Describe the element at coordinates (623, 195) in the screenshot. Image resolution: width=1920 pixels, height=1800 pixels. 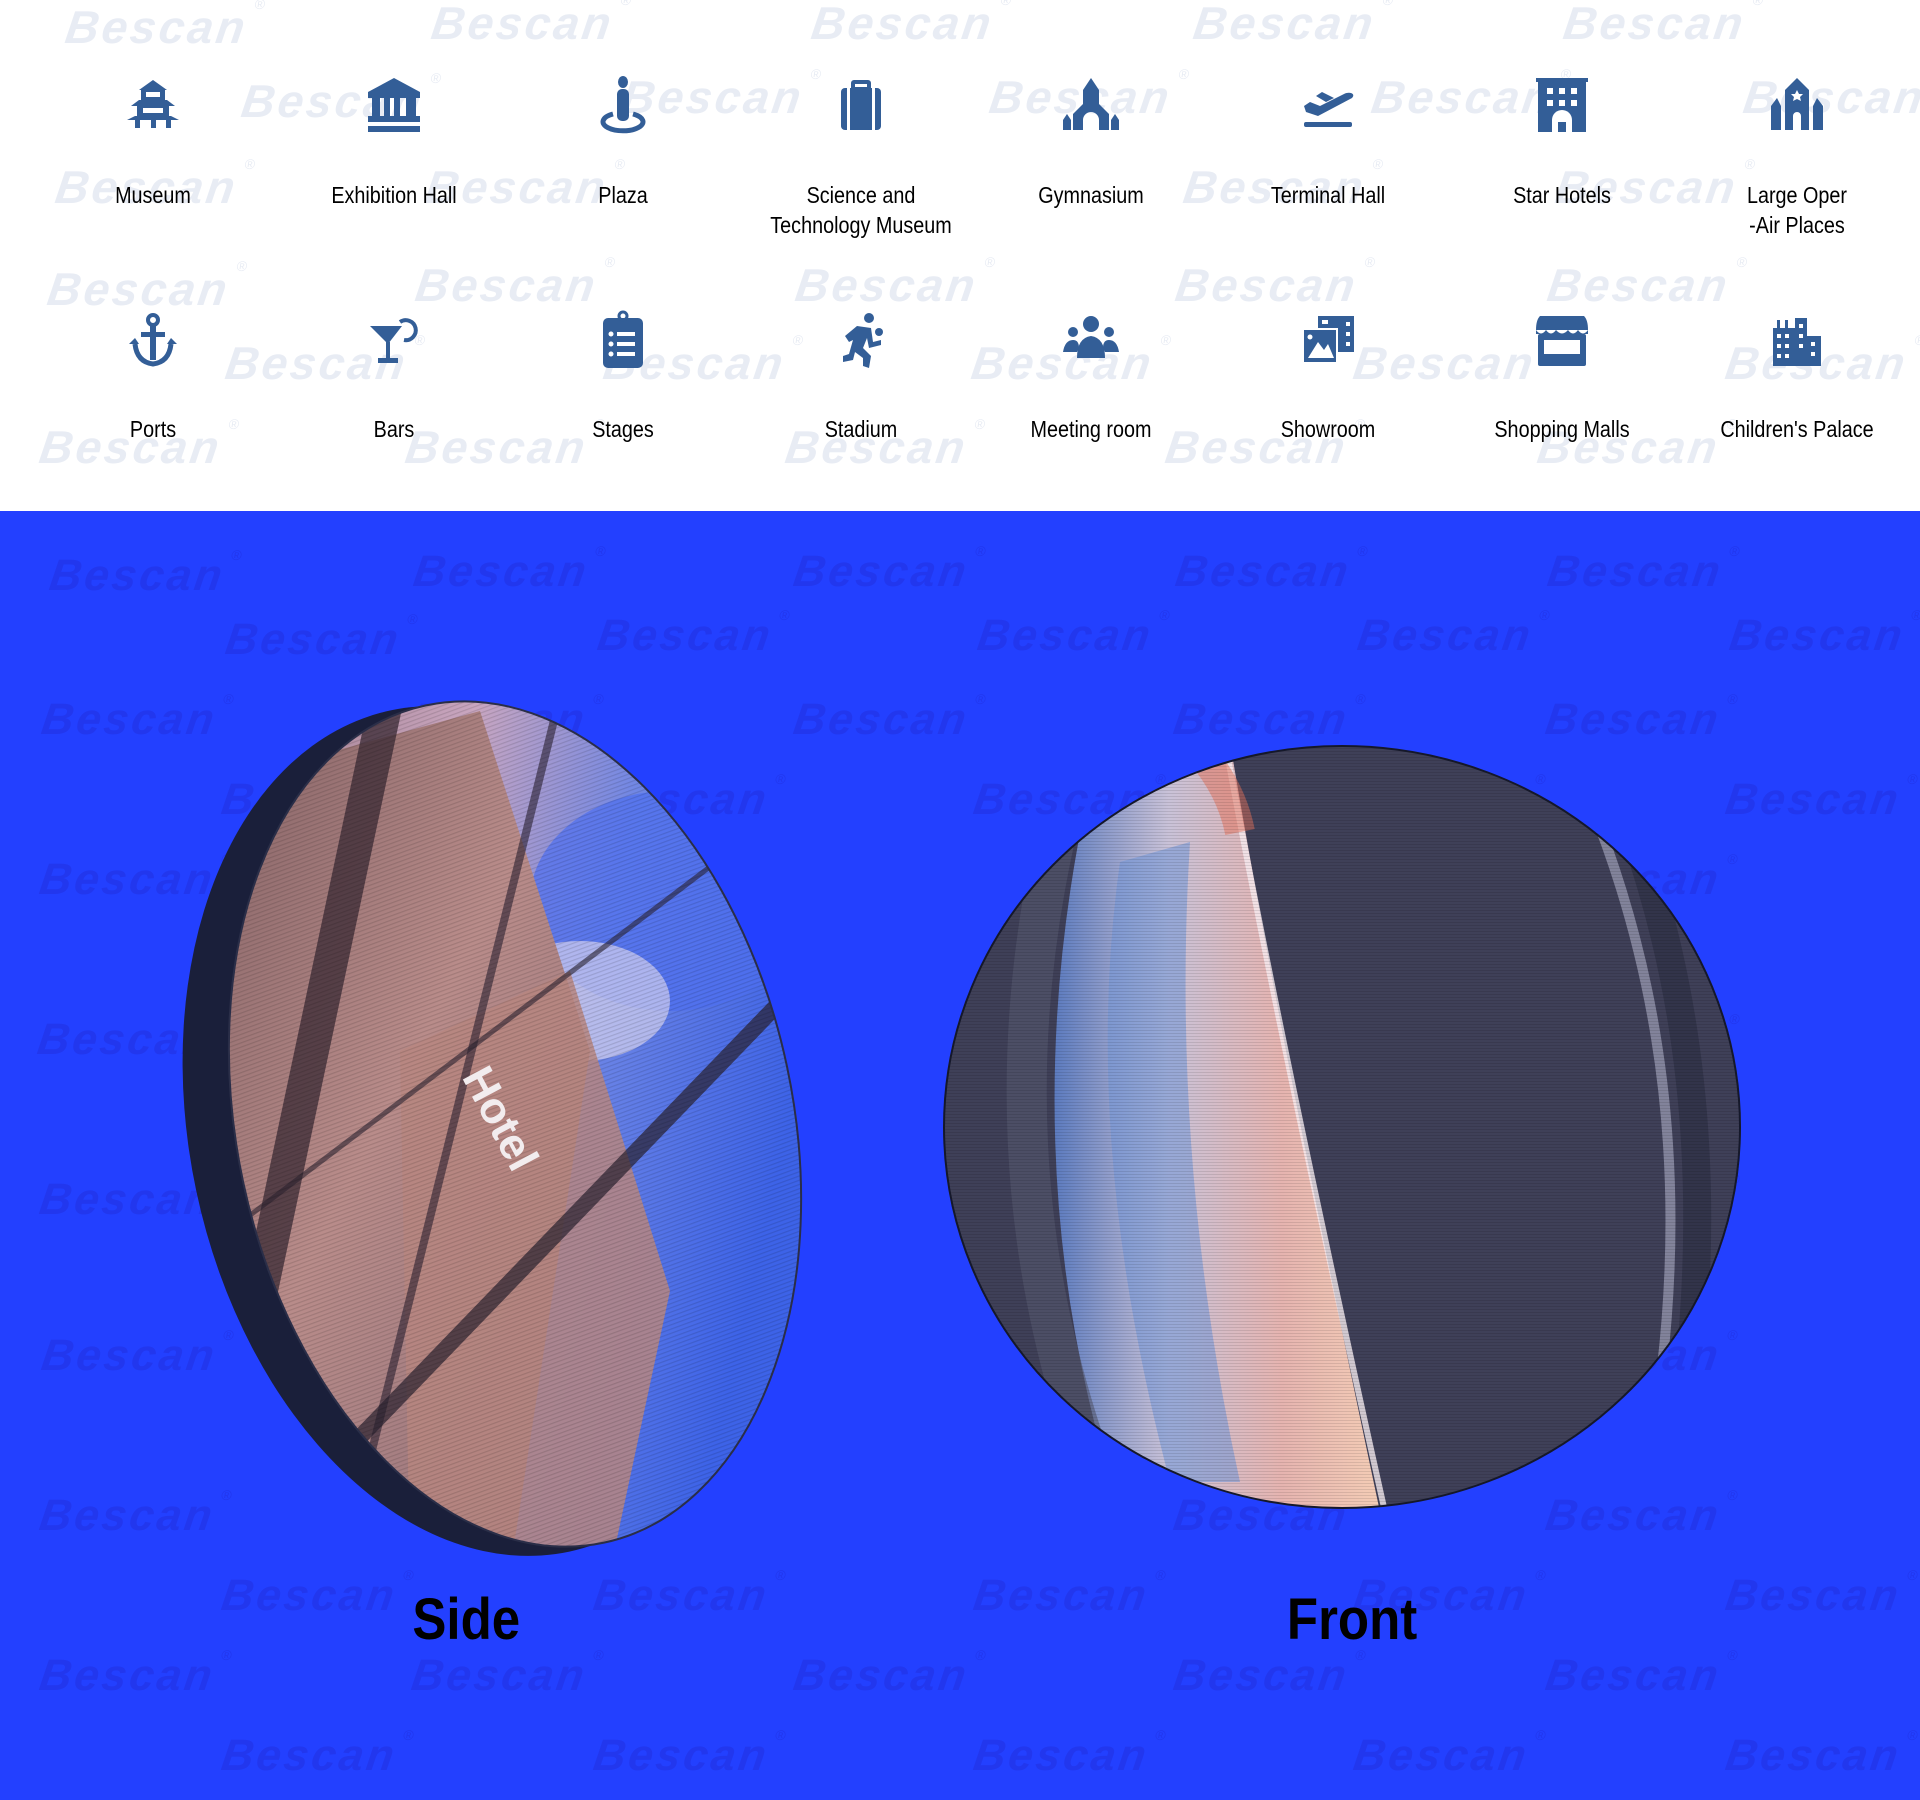
I see `scenario-label: Plaza` at that location.